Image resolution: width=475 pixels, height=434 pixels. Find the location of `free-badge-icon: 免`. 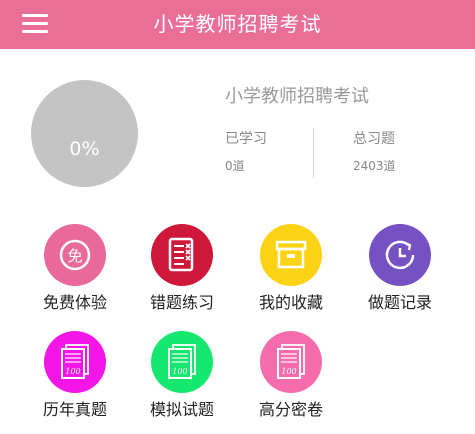

free-badge-icon: 免 is located at coordinates (75, 255).